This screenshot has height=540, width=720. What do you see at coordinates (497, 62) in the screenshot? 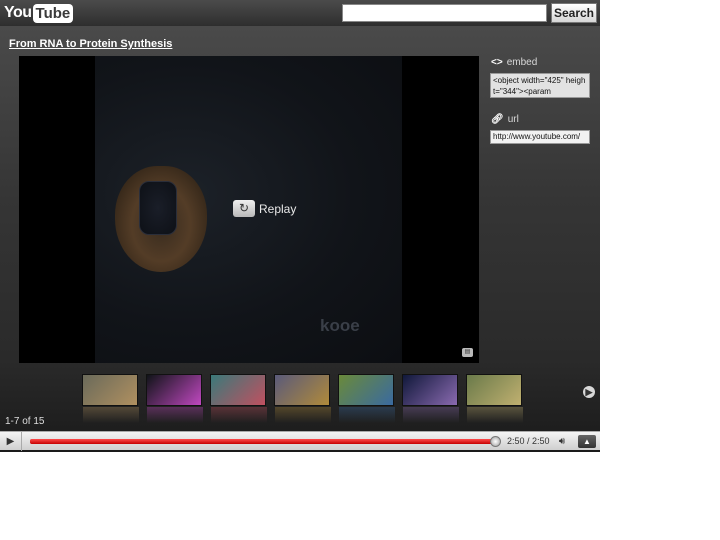
I see `code-icon: <>` at bounding box center [497, 62].